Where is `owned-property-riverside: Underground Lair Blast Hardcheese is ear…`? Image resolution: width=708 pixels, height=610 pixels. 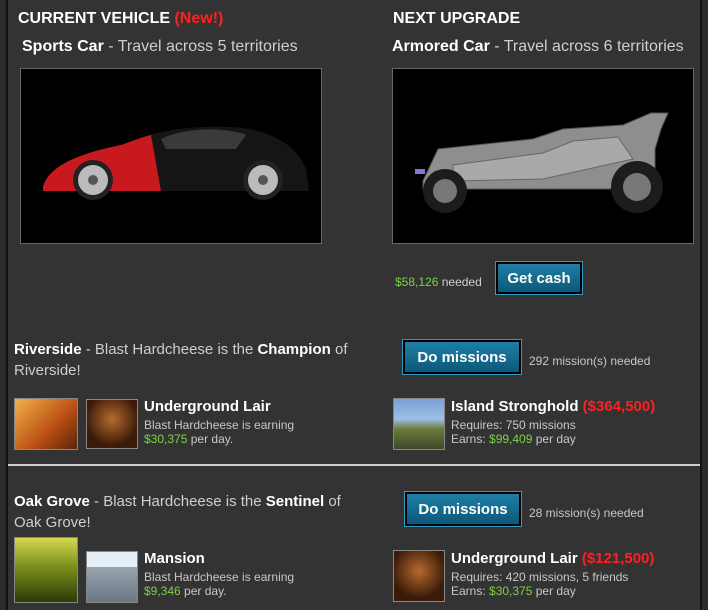
owned-property-riverside: Underground Lair Blast Hardcheese is ear… is located at coordinates (219, 422).